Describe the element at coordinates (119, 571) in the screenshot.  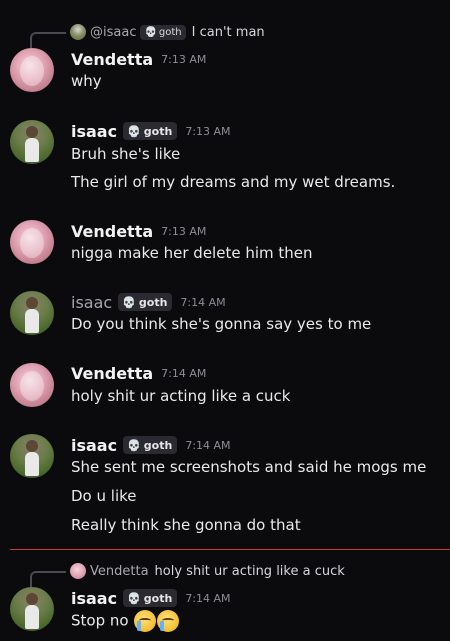
I see `reply-author: Vendetta` at that location.